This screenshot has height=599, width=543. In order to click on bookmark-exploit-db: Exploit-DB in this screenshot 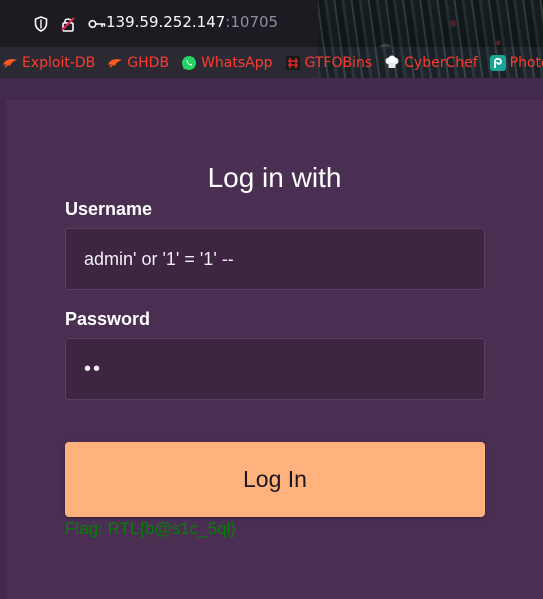, I will do `click(51, 62)`.